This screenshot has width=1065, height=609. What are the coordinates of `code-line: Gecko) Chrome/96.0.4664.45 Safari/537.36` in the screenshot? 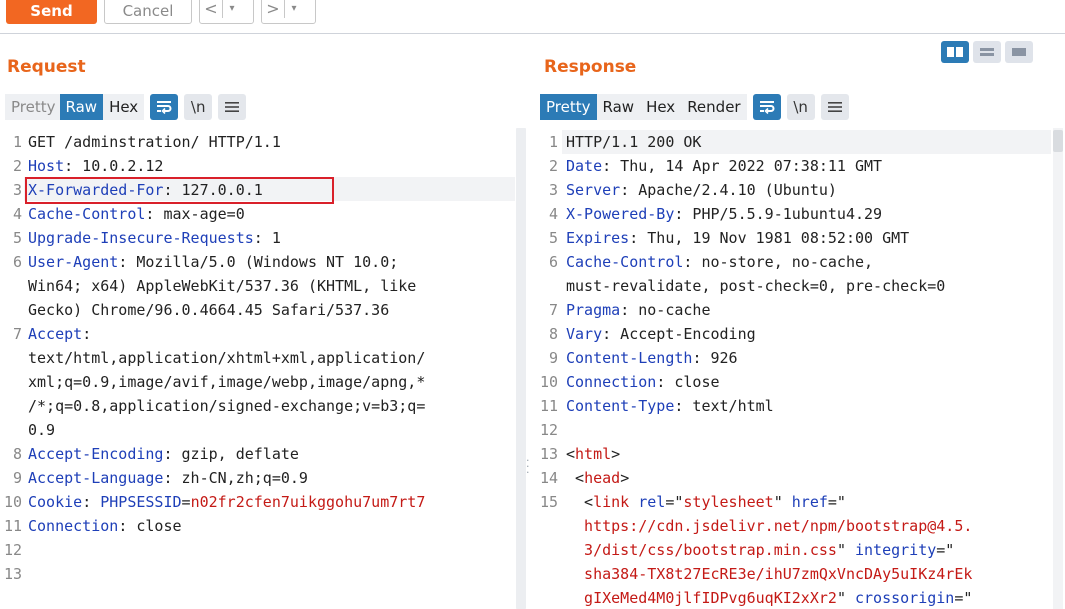 It's located at (208, 310).